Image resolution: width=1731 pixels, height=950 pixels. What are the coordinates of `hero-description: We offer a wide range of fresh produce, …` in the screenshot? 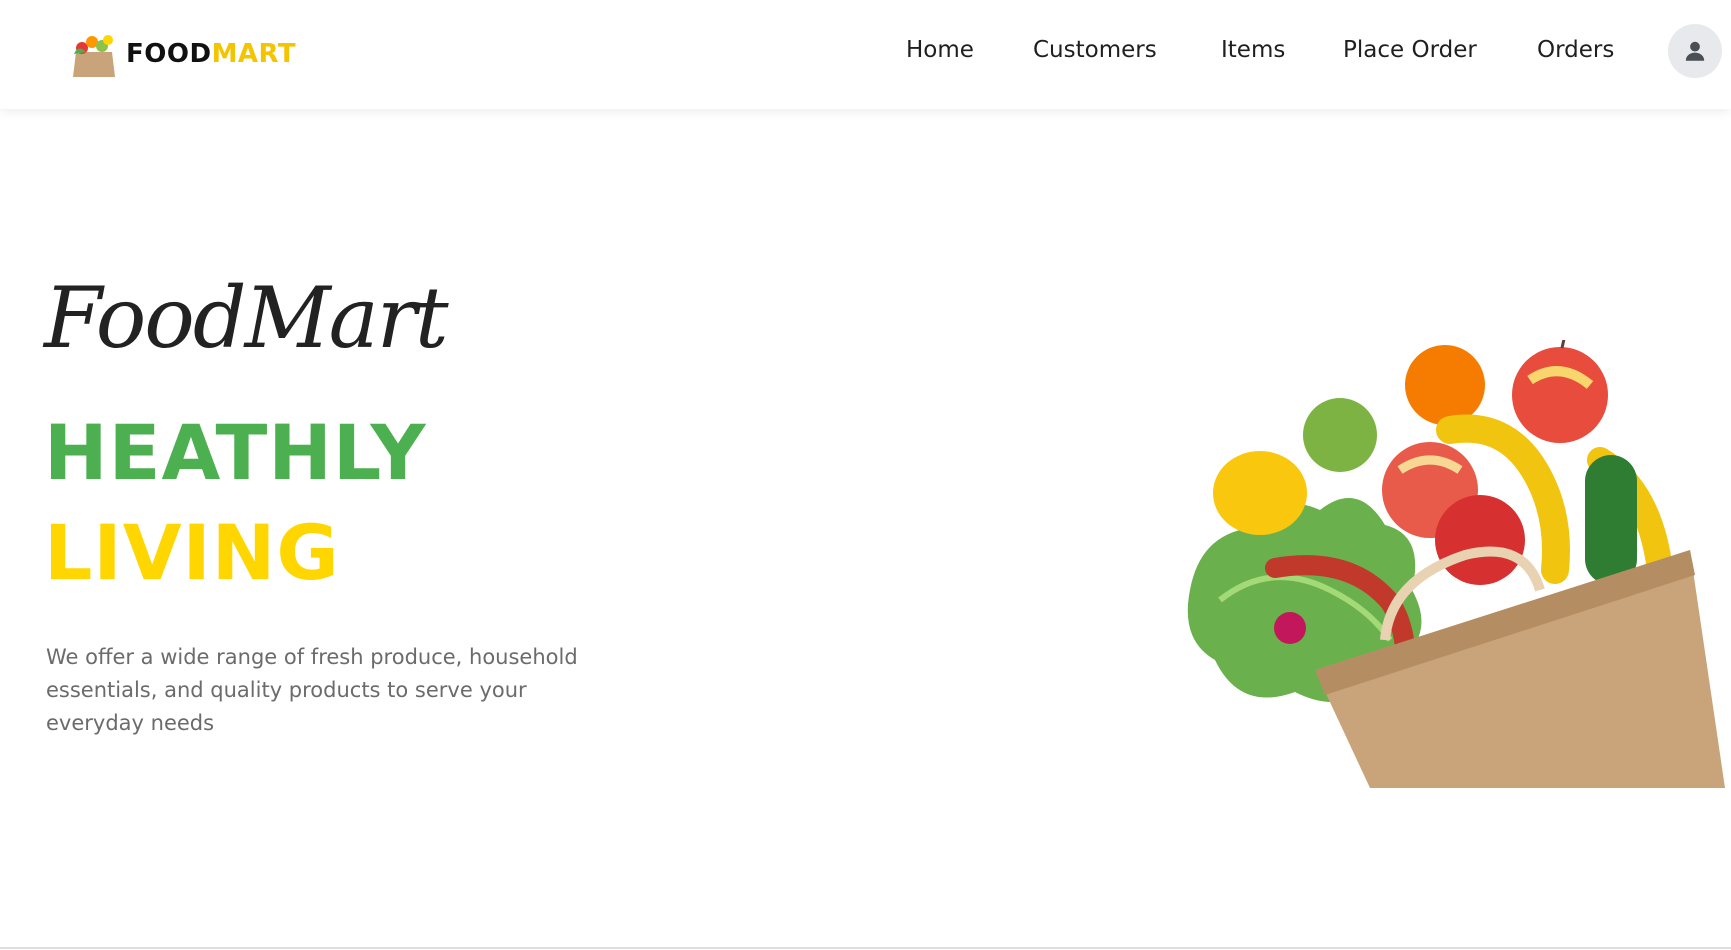 It's located at (312, 690).